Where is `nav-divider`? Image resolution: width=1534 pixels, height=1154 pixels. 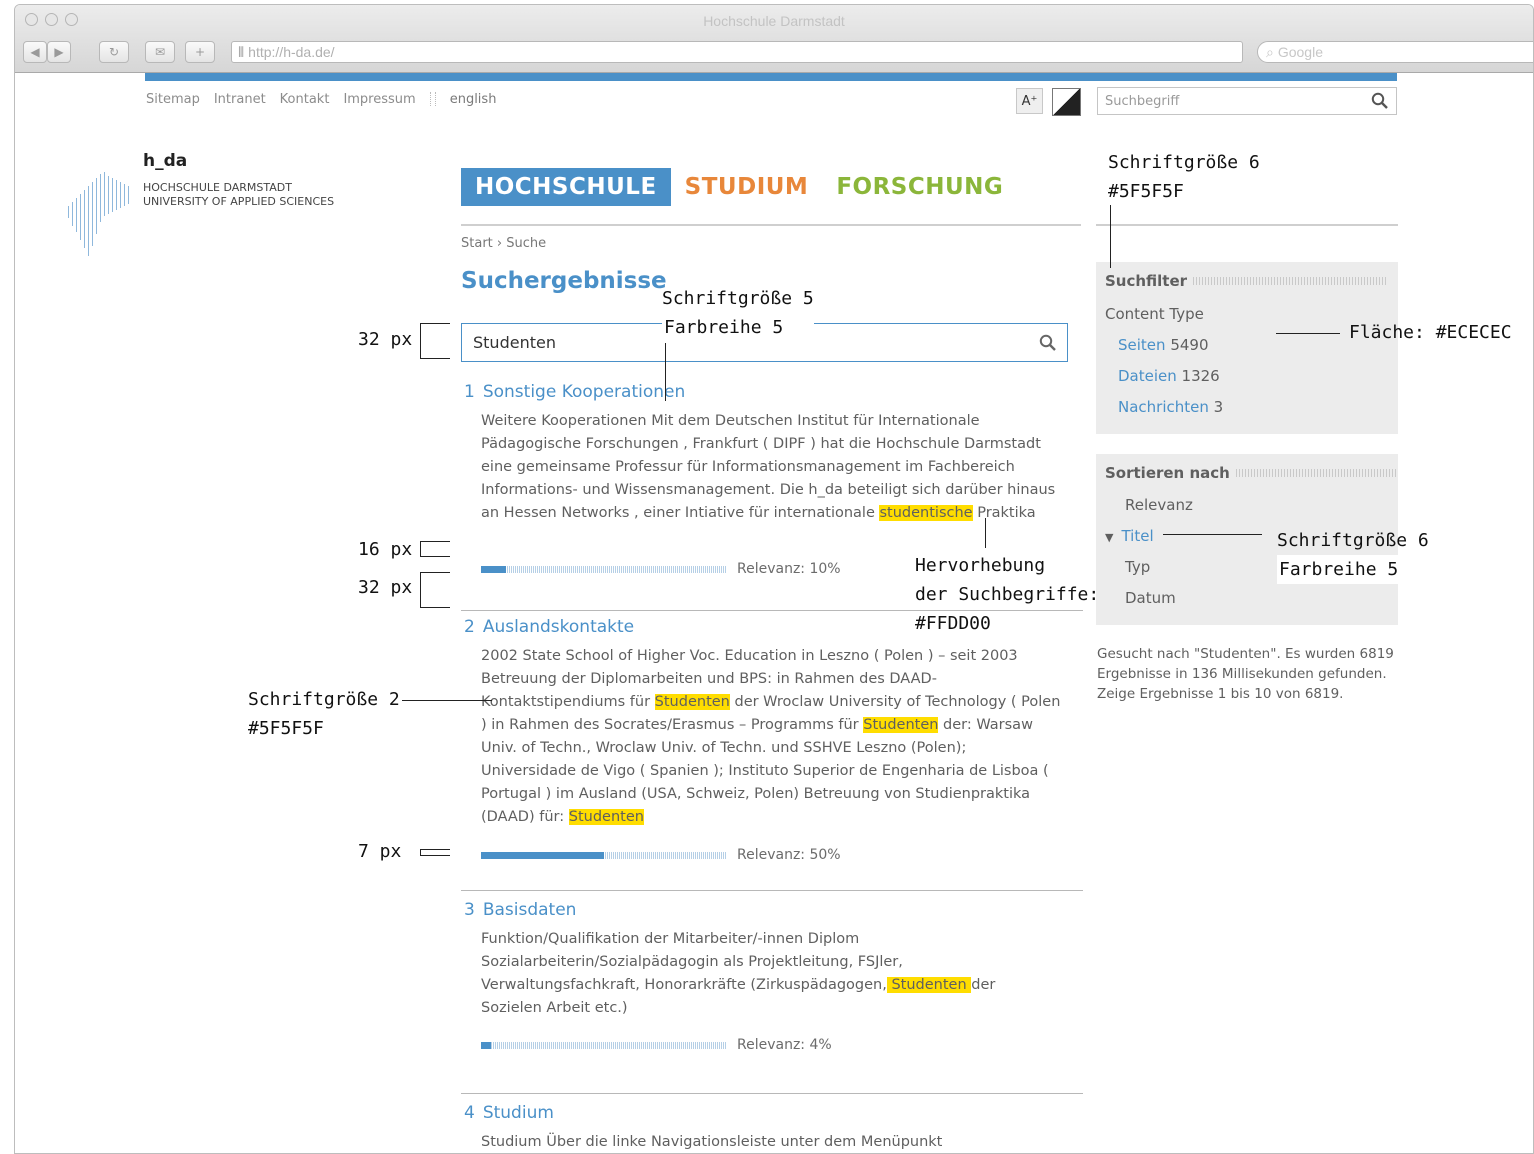
nav-divider is located at coordinates (771, 225).